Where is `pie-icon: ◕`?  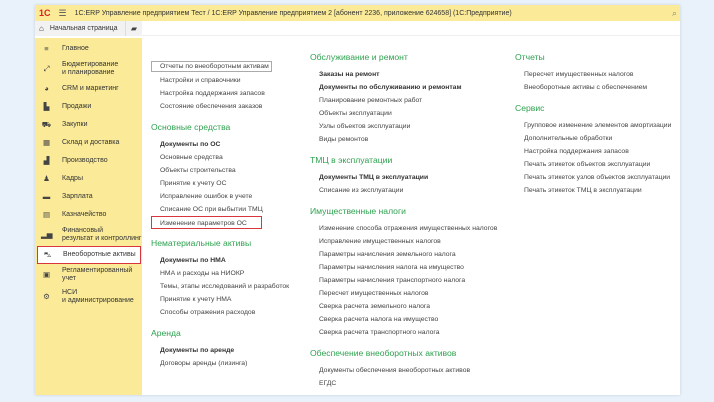
pie-icon: ◕ is located at coordinates (46, 88).